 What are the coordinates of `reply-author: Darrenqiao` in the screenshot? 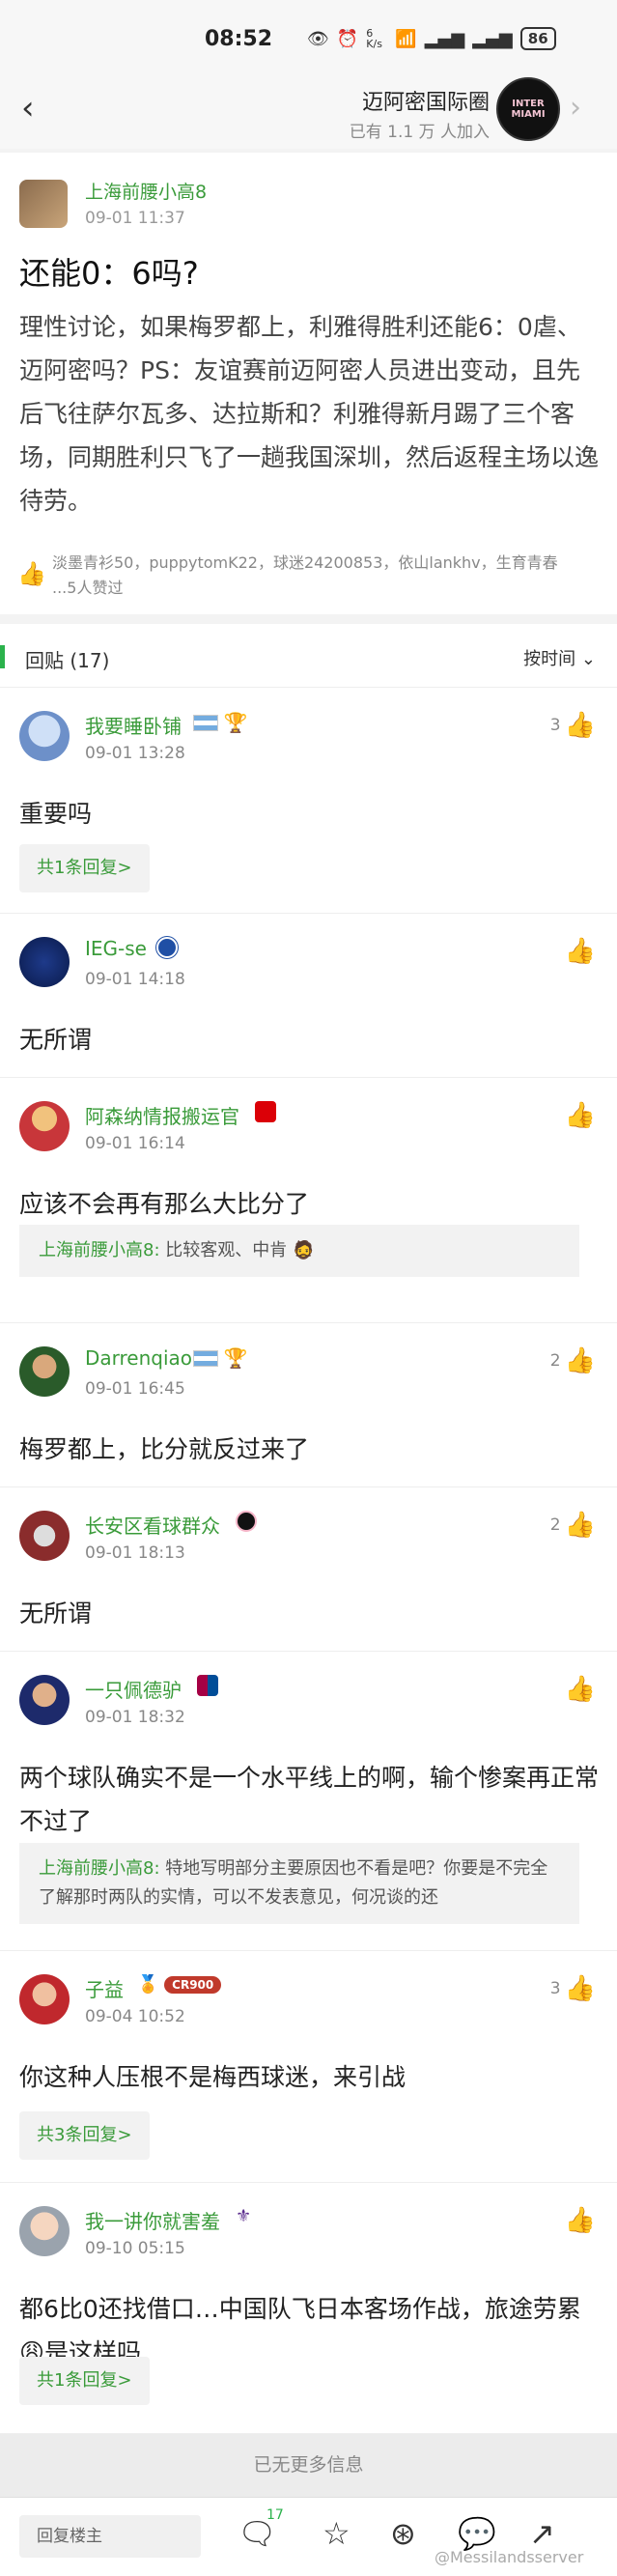 It's located at (138, 1358).